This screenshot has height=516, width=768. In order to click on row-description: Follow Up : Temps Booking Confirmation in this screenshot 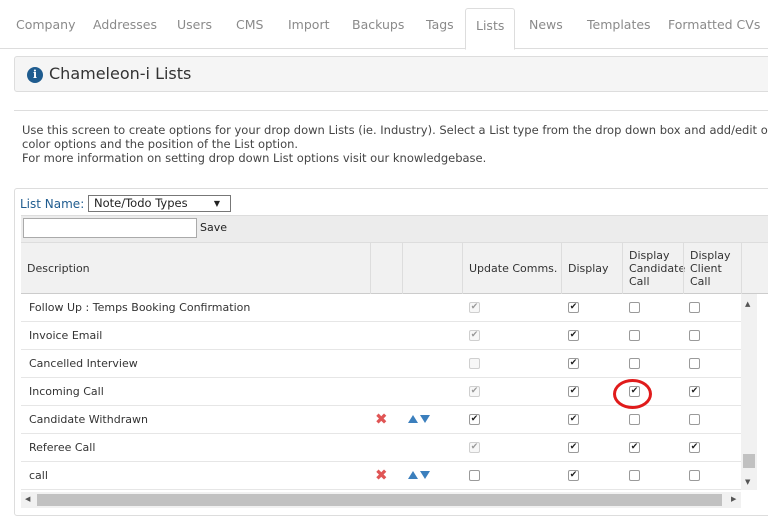, I will do `click(139, 307)`.